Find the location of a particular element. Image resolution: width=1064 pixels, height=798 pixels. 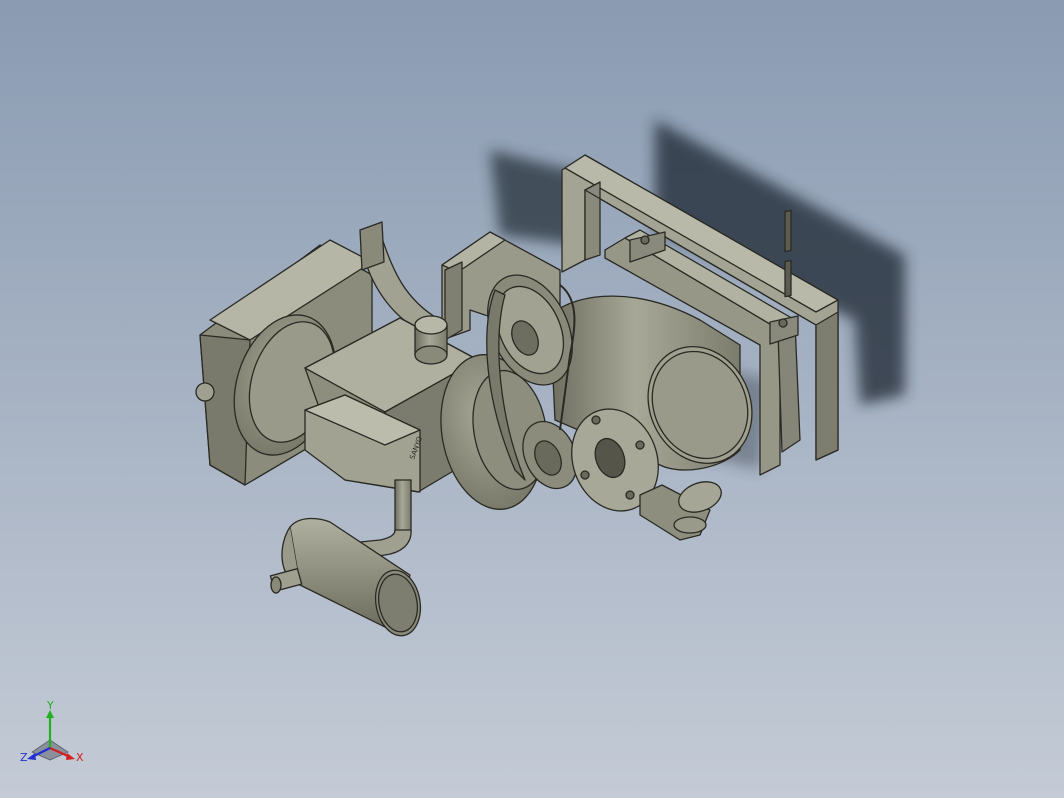

y-axis-label: Y is located at coordinates (50, 706).